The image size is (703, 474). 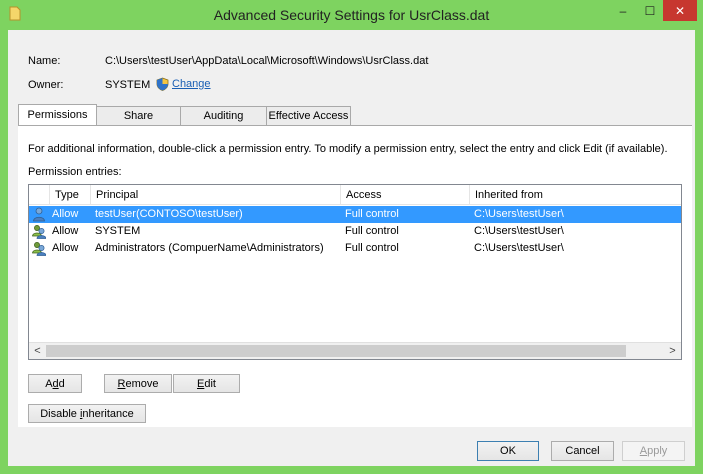 What do you see at coordinates (508, 451) in the screenshot?
I see `ok-button: OK` at bounding box center [508, 451].